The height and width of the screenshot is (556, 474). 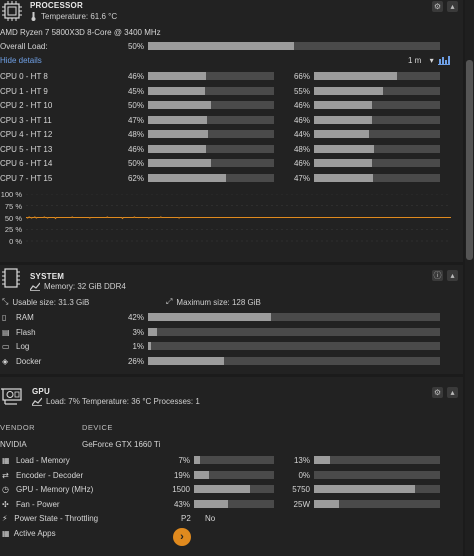 I want to click on power-state-label: Power State - Throttling, so click(x=56, y=518).